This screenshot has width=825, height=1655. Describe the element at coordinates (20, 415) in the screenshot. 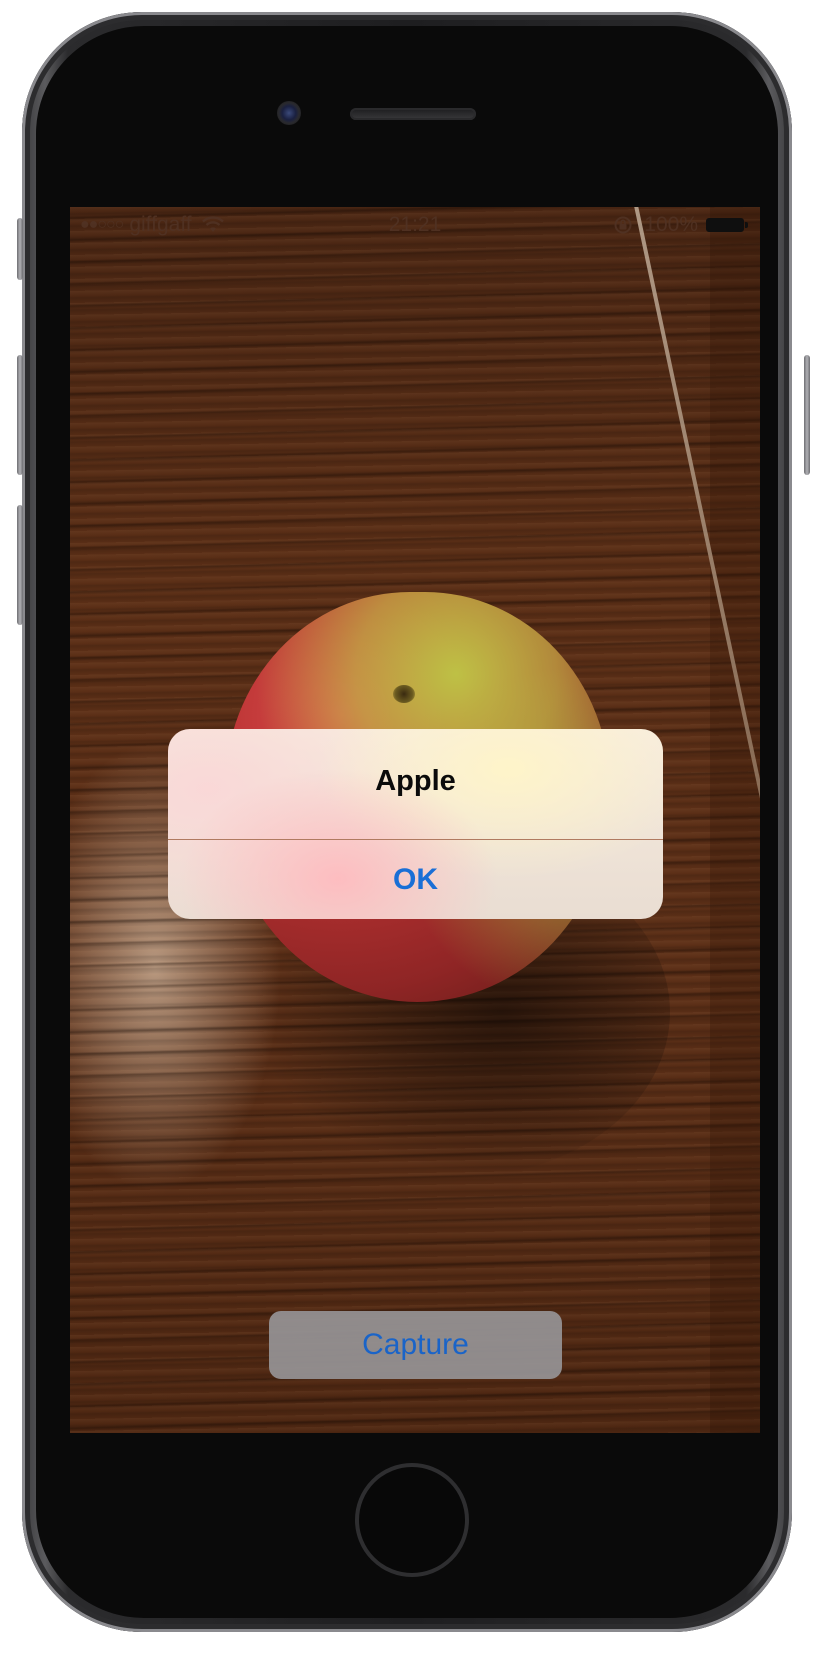

I see `volume-up-button` at that location.